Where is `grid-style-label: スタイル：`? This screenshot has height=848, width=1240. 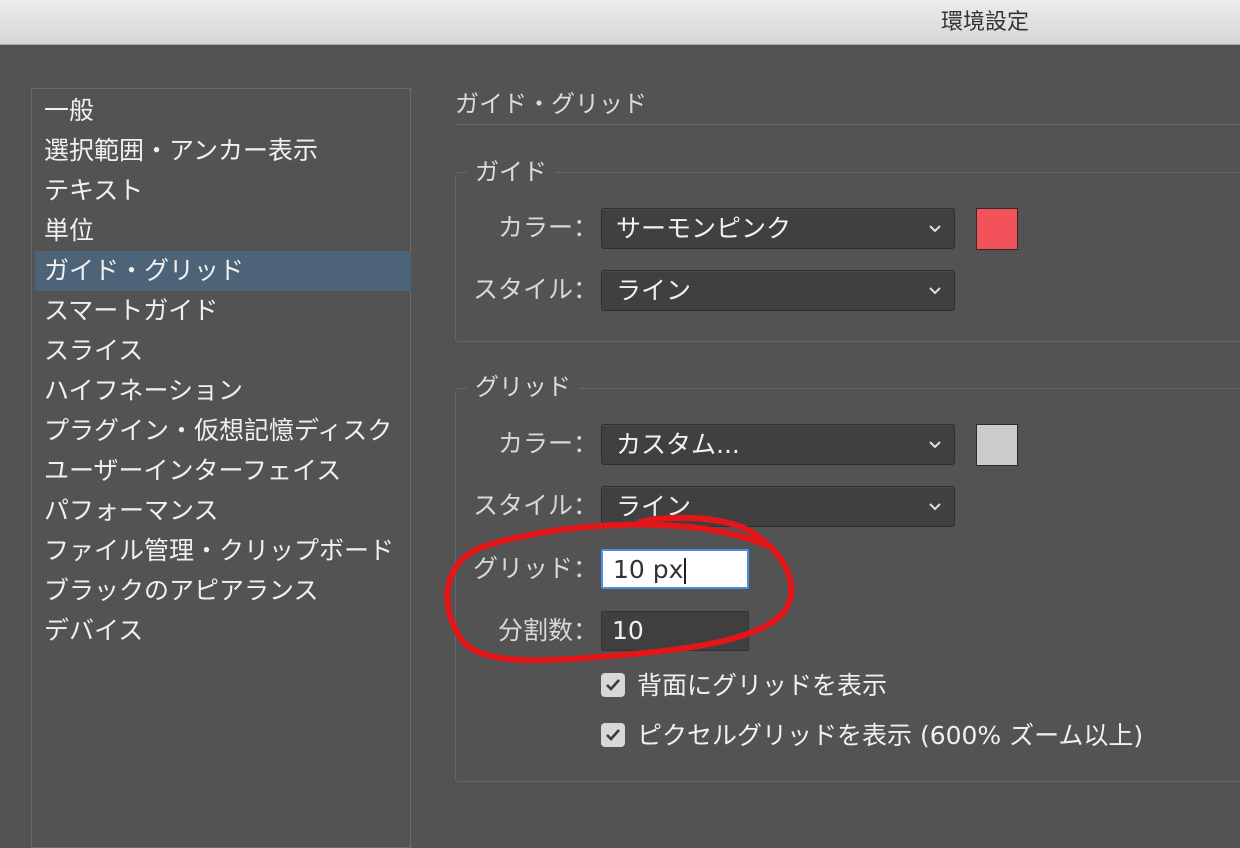
grid-style-label: スタイル： is located at coordinates (535, 505).